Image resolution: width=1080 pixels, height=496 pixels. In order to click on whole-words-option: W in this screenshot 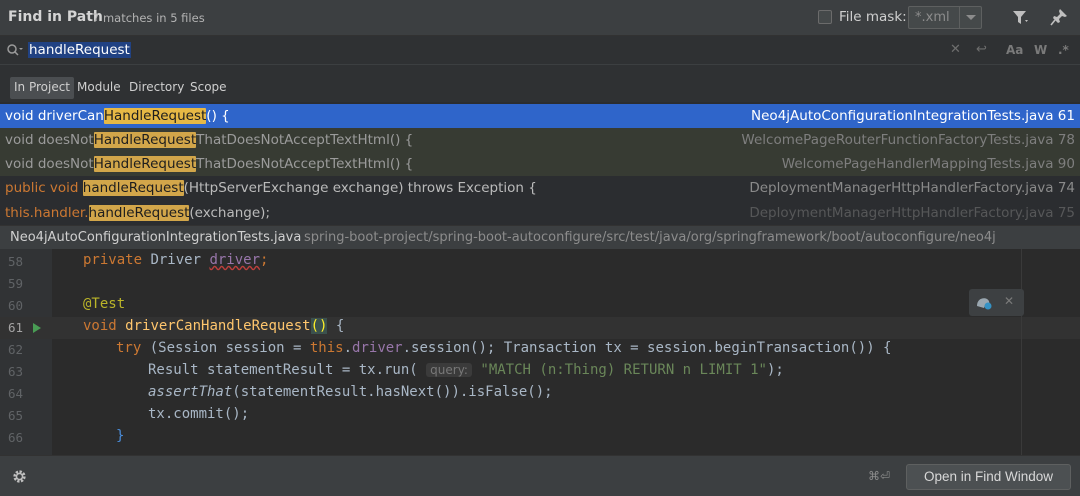, I will do `click(1040, 50)`.